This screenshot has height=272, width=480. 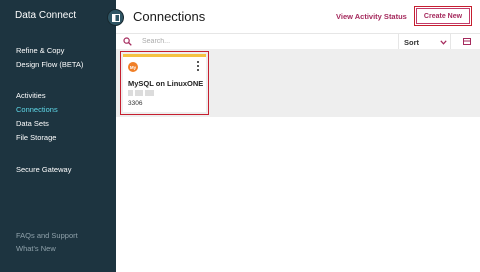 What do you see at coordinates (443, 42) in the screenshot?
I see `chevron-down-icon` at bounding box center [443, 42].